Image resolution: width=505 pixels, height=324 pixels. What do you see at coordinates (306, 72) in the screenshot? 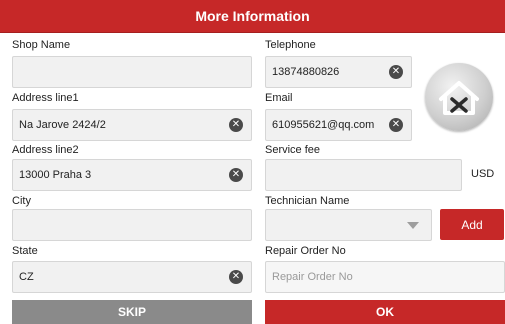
I see `telephone-value: 13874880826` at bounding box center [306, 72].